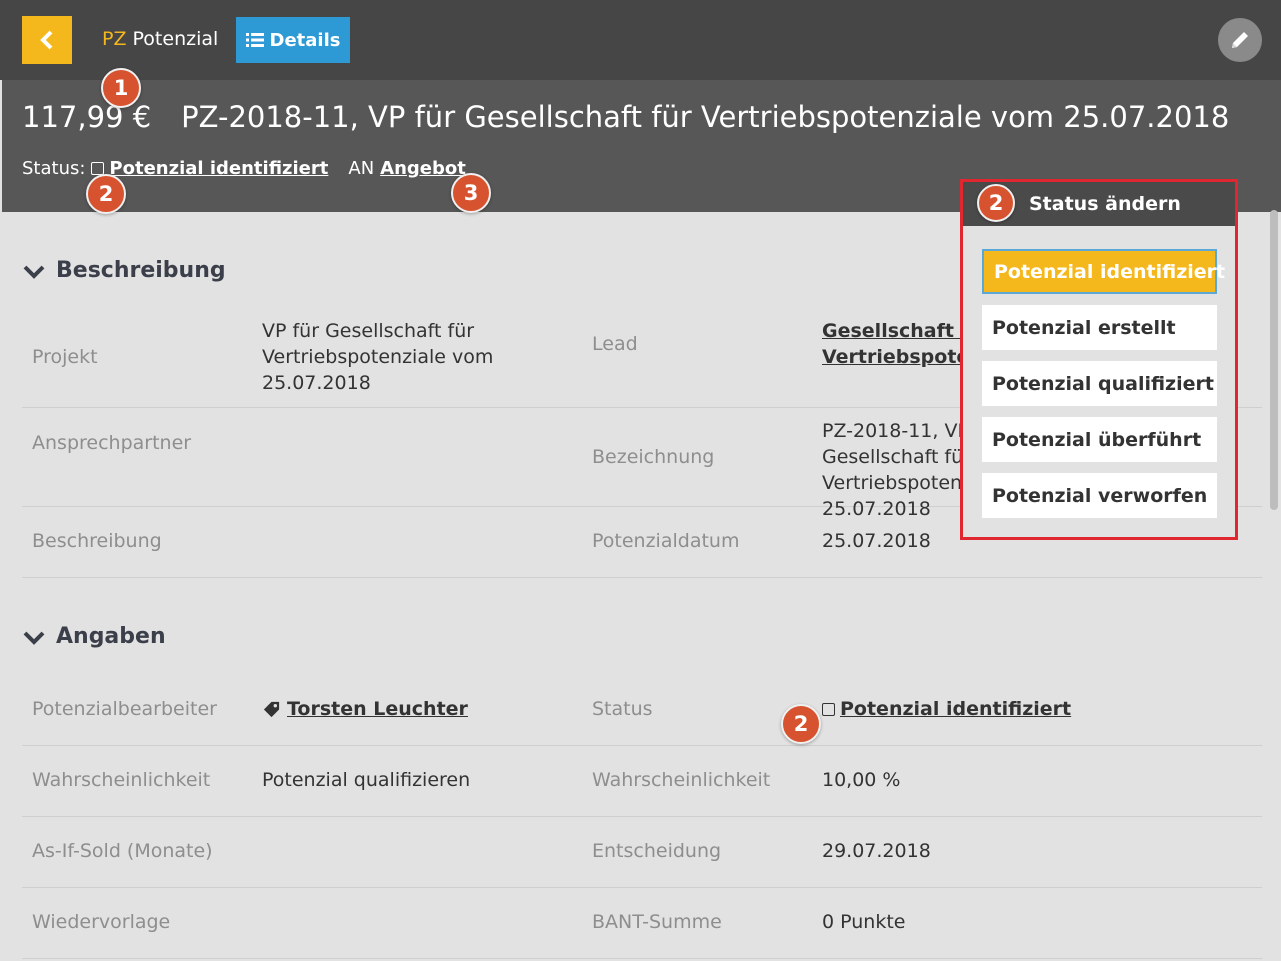 The width and height of the screenshot is (1281, 961). Describe the element at coordinates (1099, 439) in the screenshot. I see `status-option: Potenzial überführt` at that location.